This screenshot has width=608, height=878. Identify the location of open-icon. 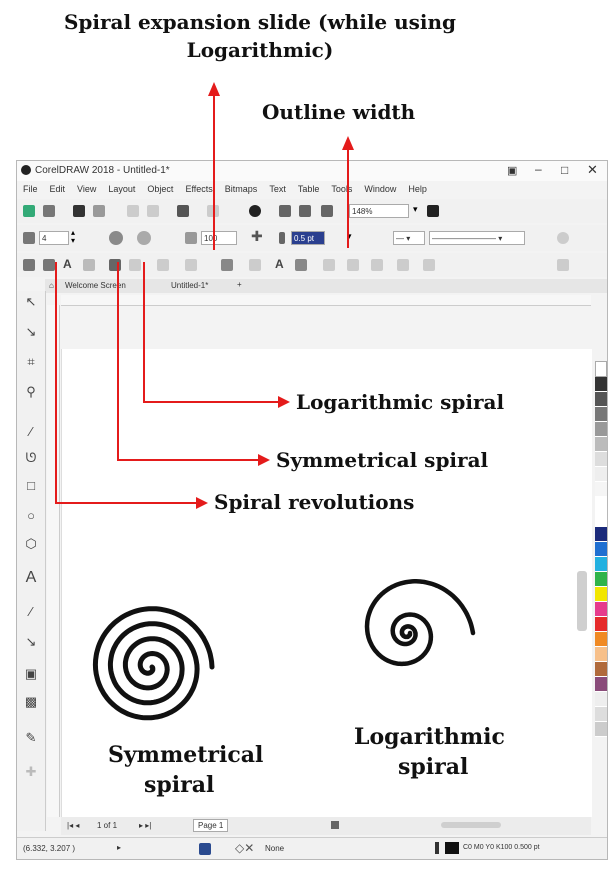
(49, 211).